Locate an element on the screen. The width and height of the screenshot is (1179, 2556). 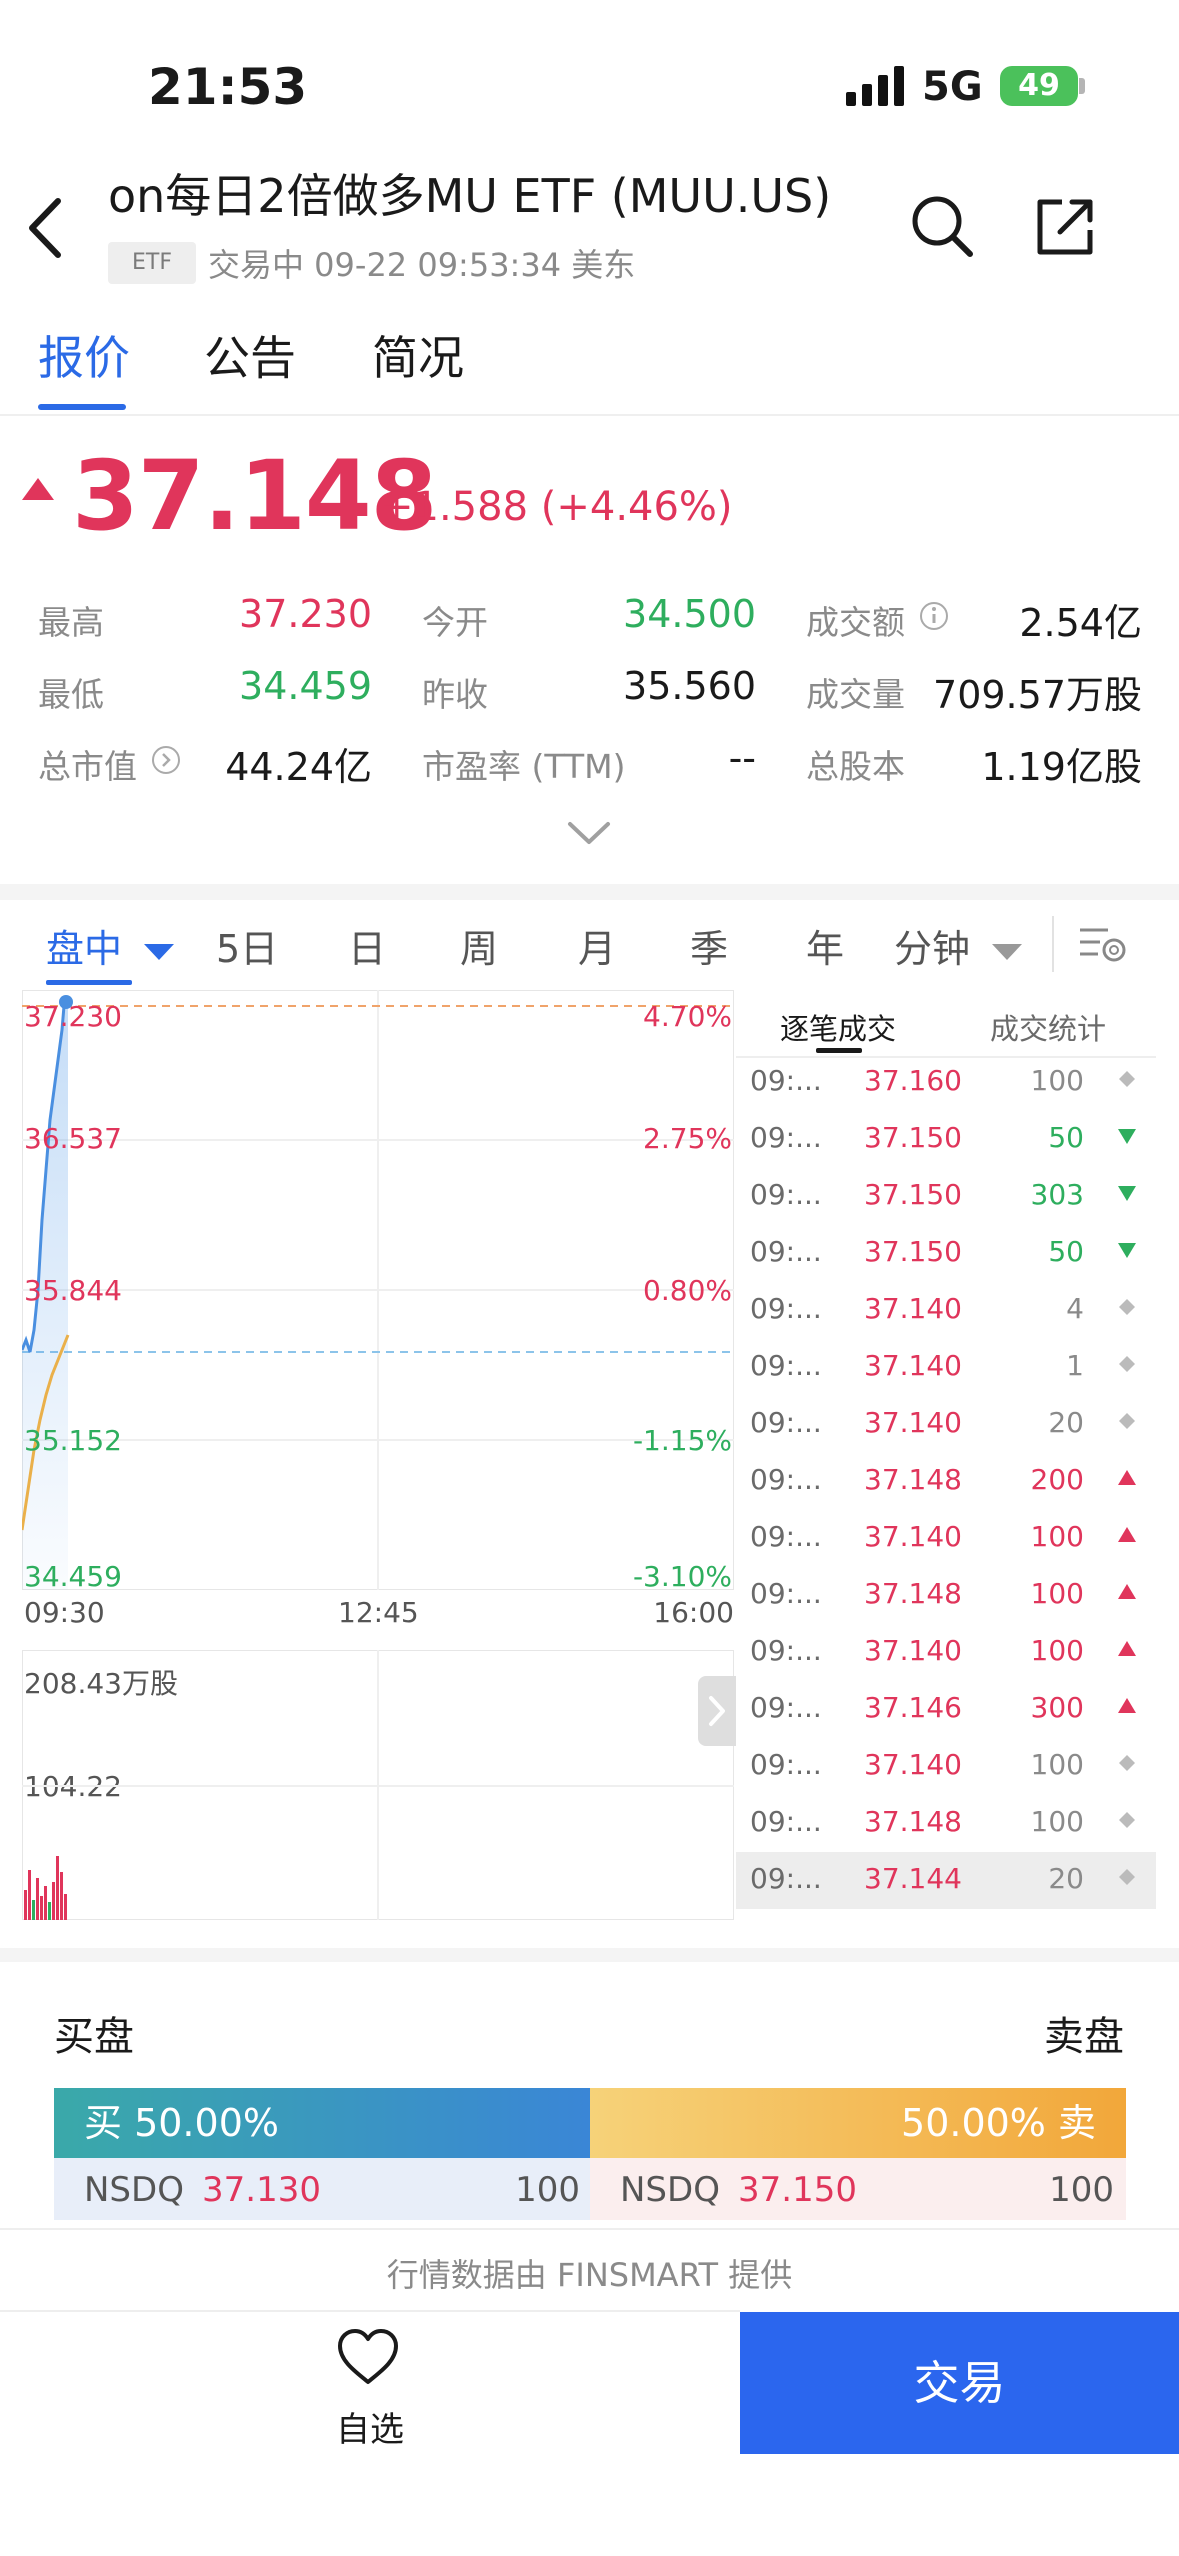
price-axis-label: 34.459 is located at coordinates (73, 1576).